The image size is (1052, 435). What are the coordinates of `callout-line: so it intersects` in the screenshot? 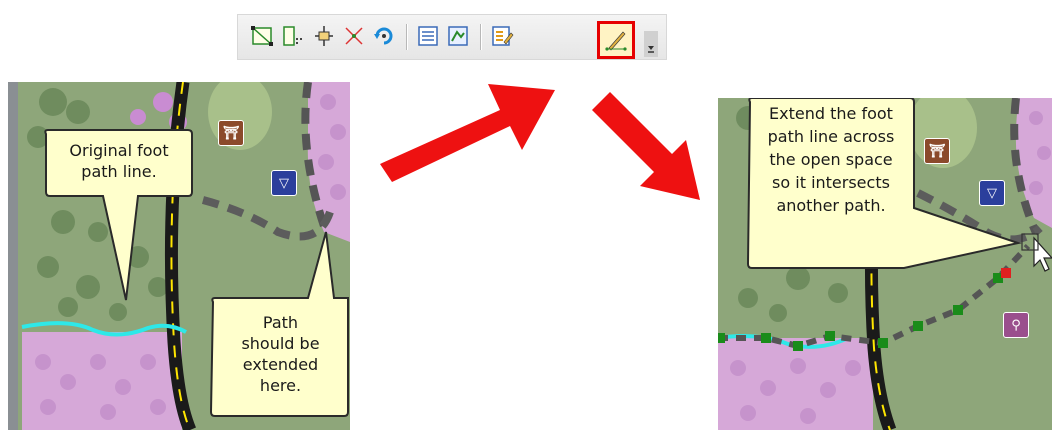 It's located at (831, 182).